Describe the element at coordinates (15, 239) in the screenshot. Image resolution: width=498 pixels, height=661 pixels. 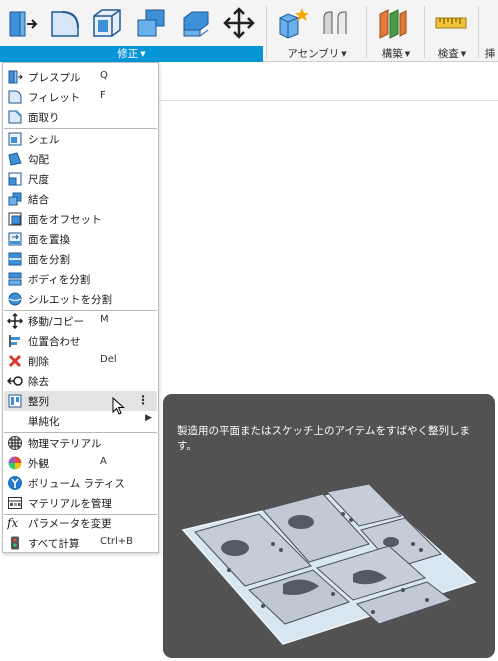
I see `replace-face-icon` at that location.